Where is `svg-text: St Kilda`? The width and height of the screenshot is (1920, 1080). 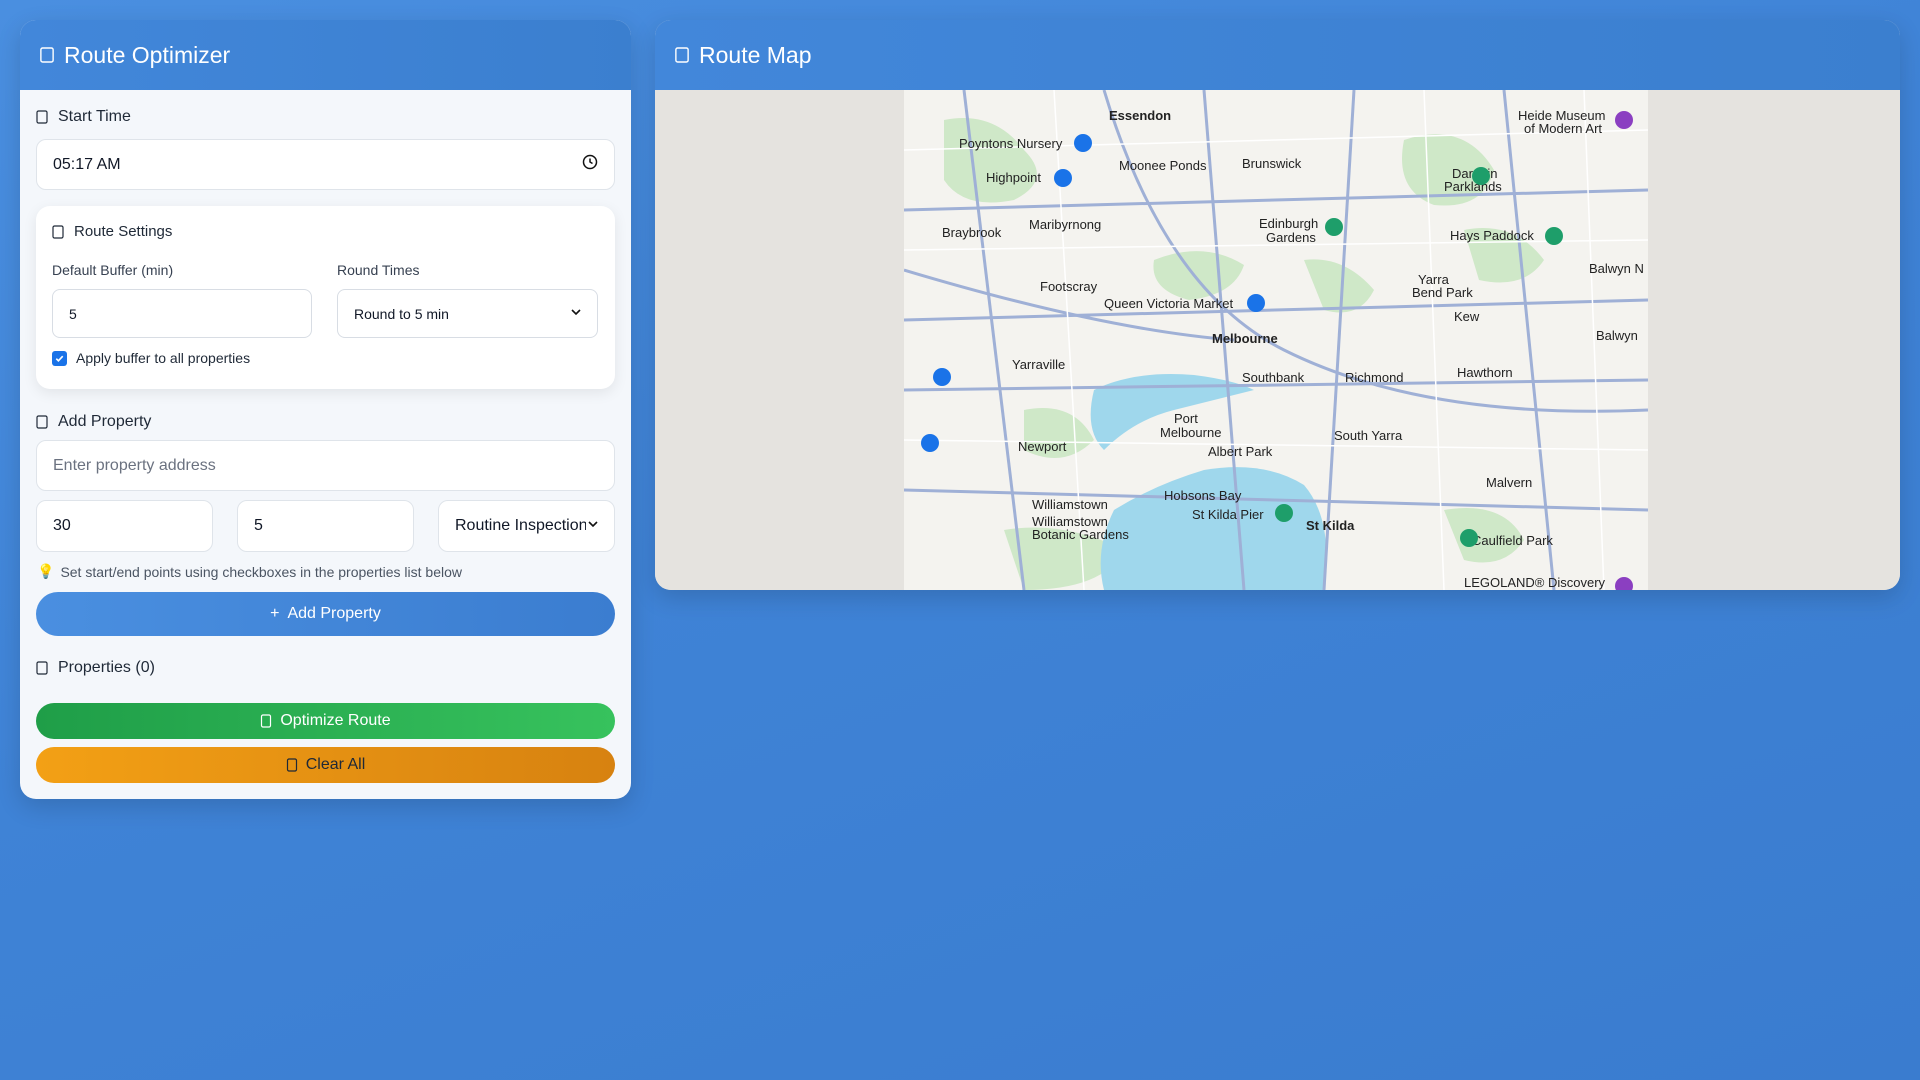 svg-text: St Kilda is located at coordinates (1330, 525).